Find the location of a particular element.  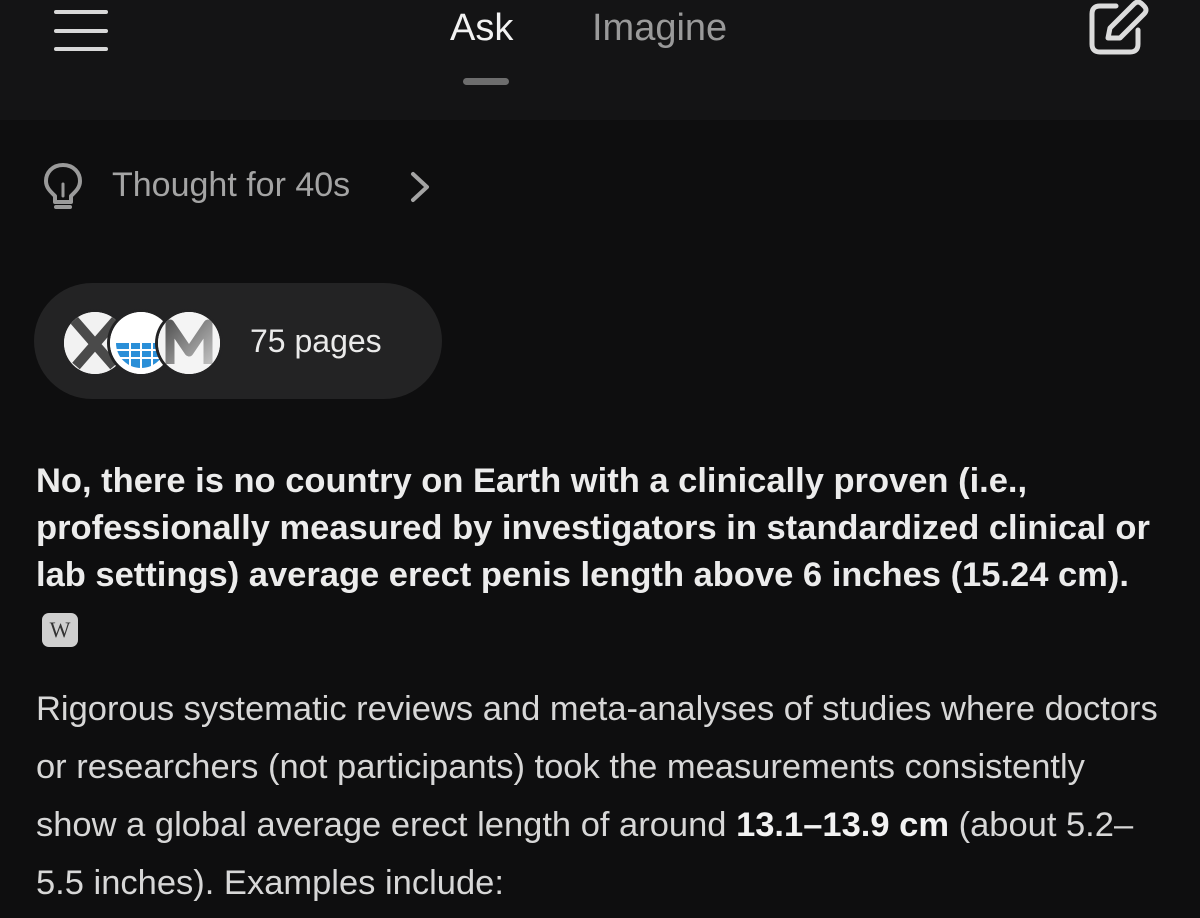

top-bar: Ask Imagine is located at coordinates (600, 60).